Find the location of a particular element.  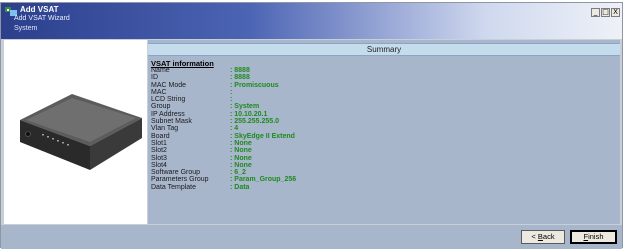

info-label: Slot1 is located at coordinates (159, 143).